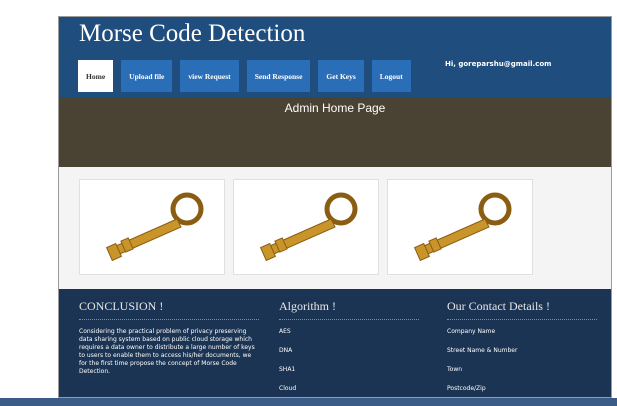 This screenshot has width=617, height=406. What do you see at coordinates (286, 350) in the screenshot?
I see `algorithm-item: DNA` at bounding box center [286, 350].